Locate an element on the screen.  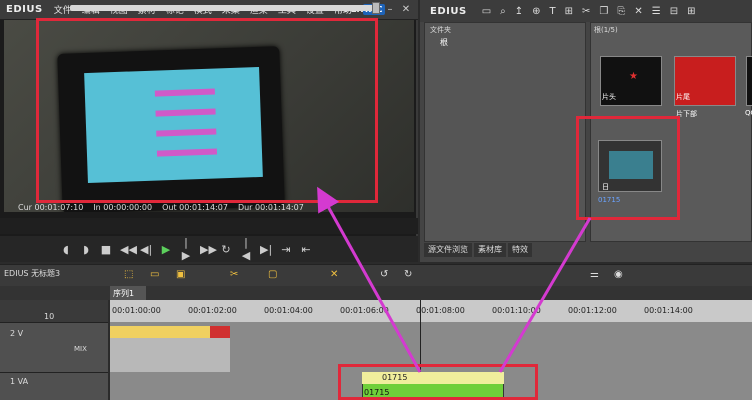
arrow-from-bin is located at coordinates (545, 295).